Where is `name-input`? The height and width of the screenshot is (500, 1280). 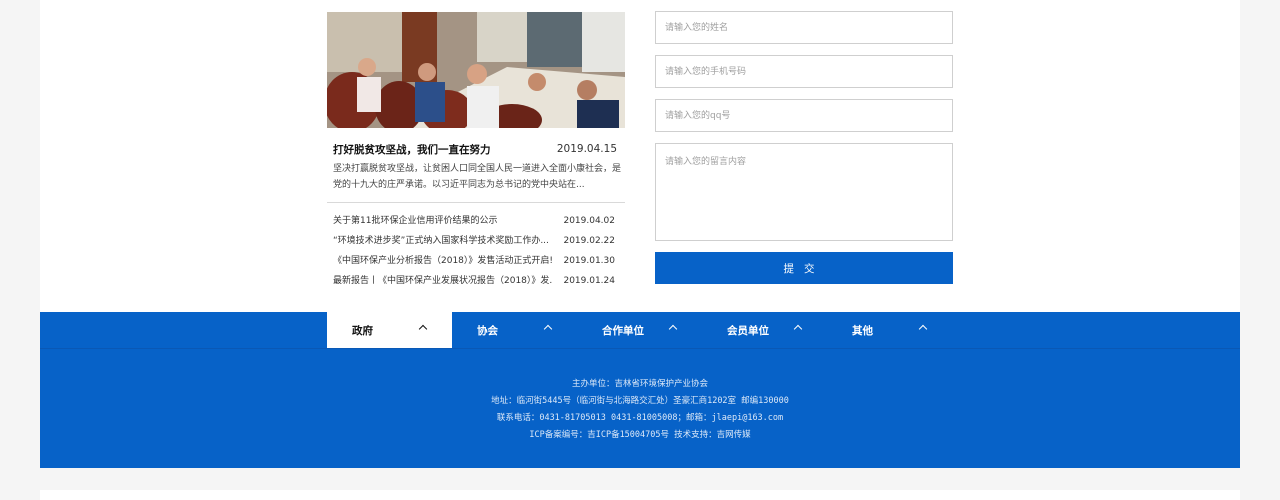 name-input is located at coordinates (804, 27).